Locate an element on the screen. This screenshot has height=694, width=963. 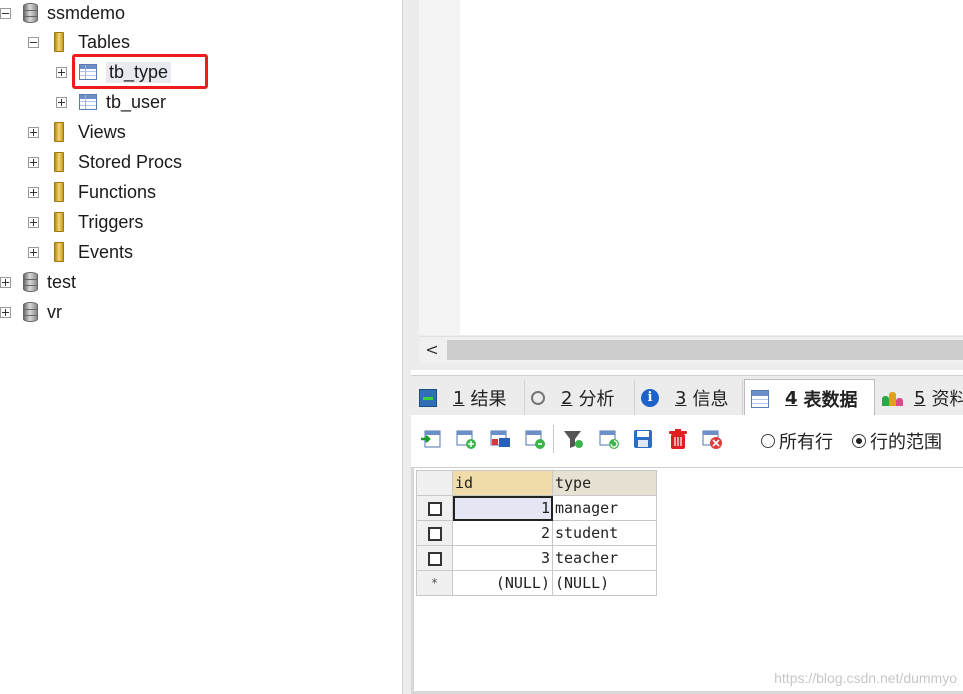
cell-type: teacher is located at coordinates (604, 558).